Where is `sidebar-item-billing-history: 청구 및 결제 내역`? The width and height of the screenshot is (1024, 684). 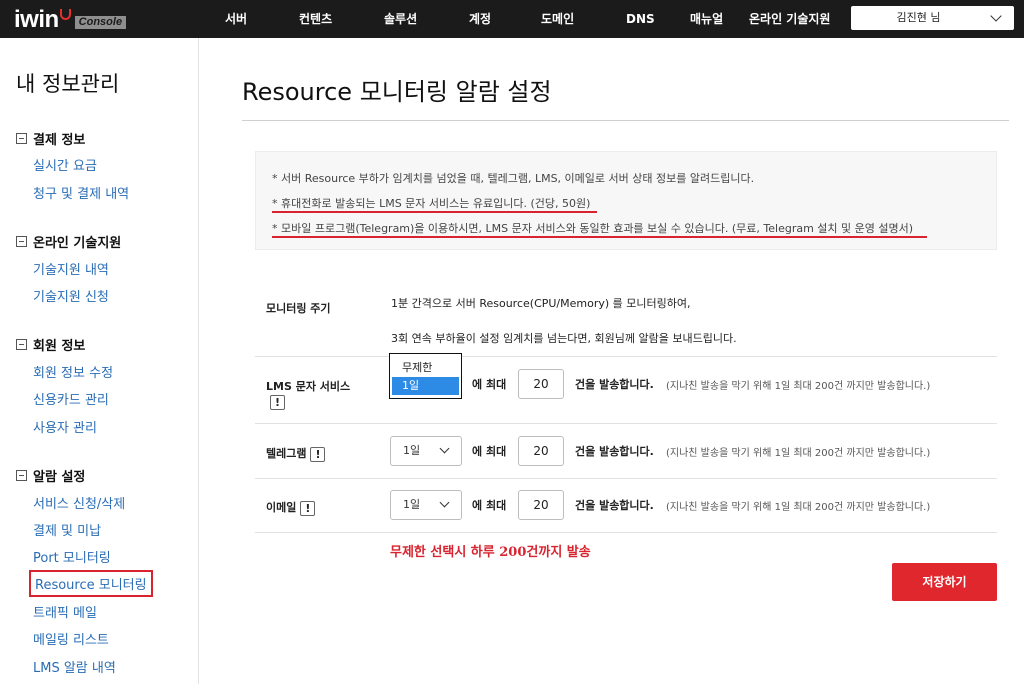
sidebar-item-billing-history: 청구 및 결제 내역 is located at coordinates (81, 192).